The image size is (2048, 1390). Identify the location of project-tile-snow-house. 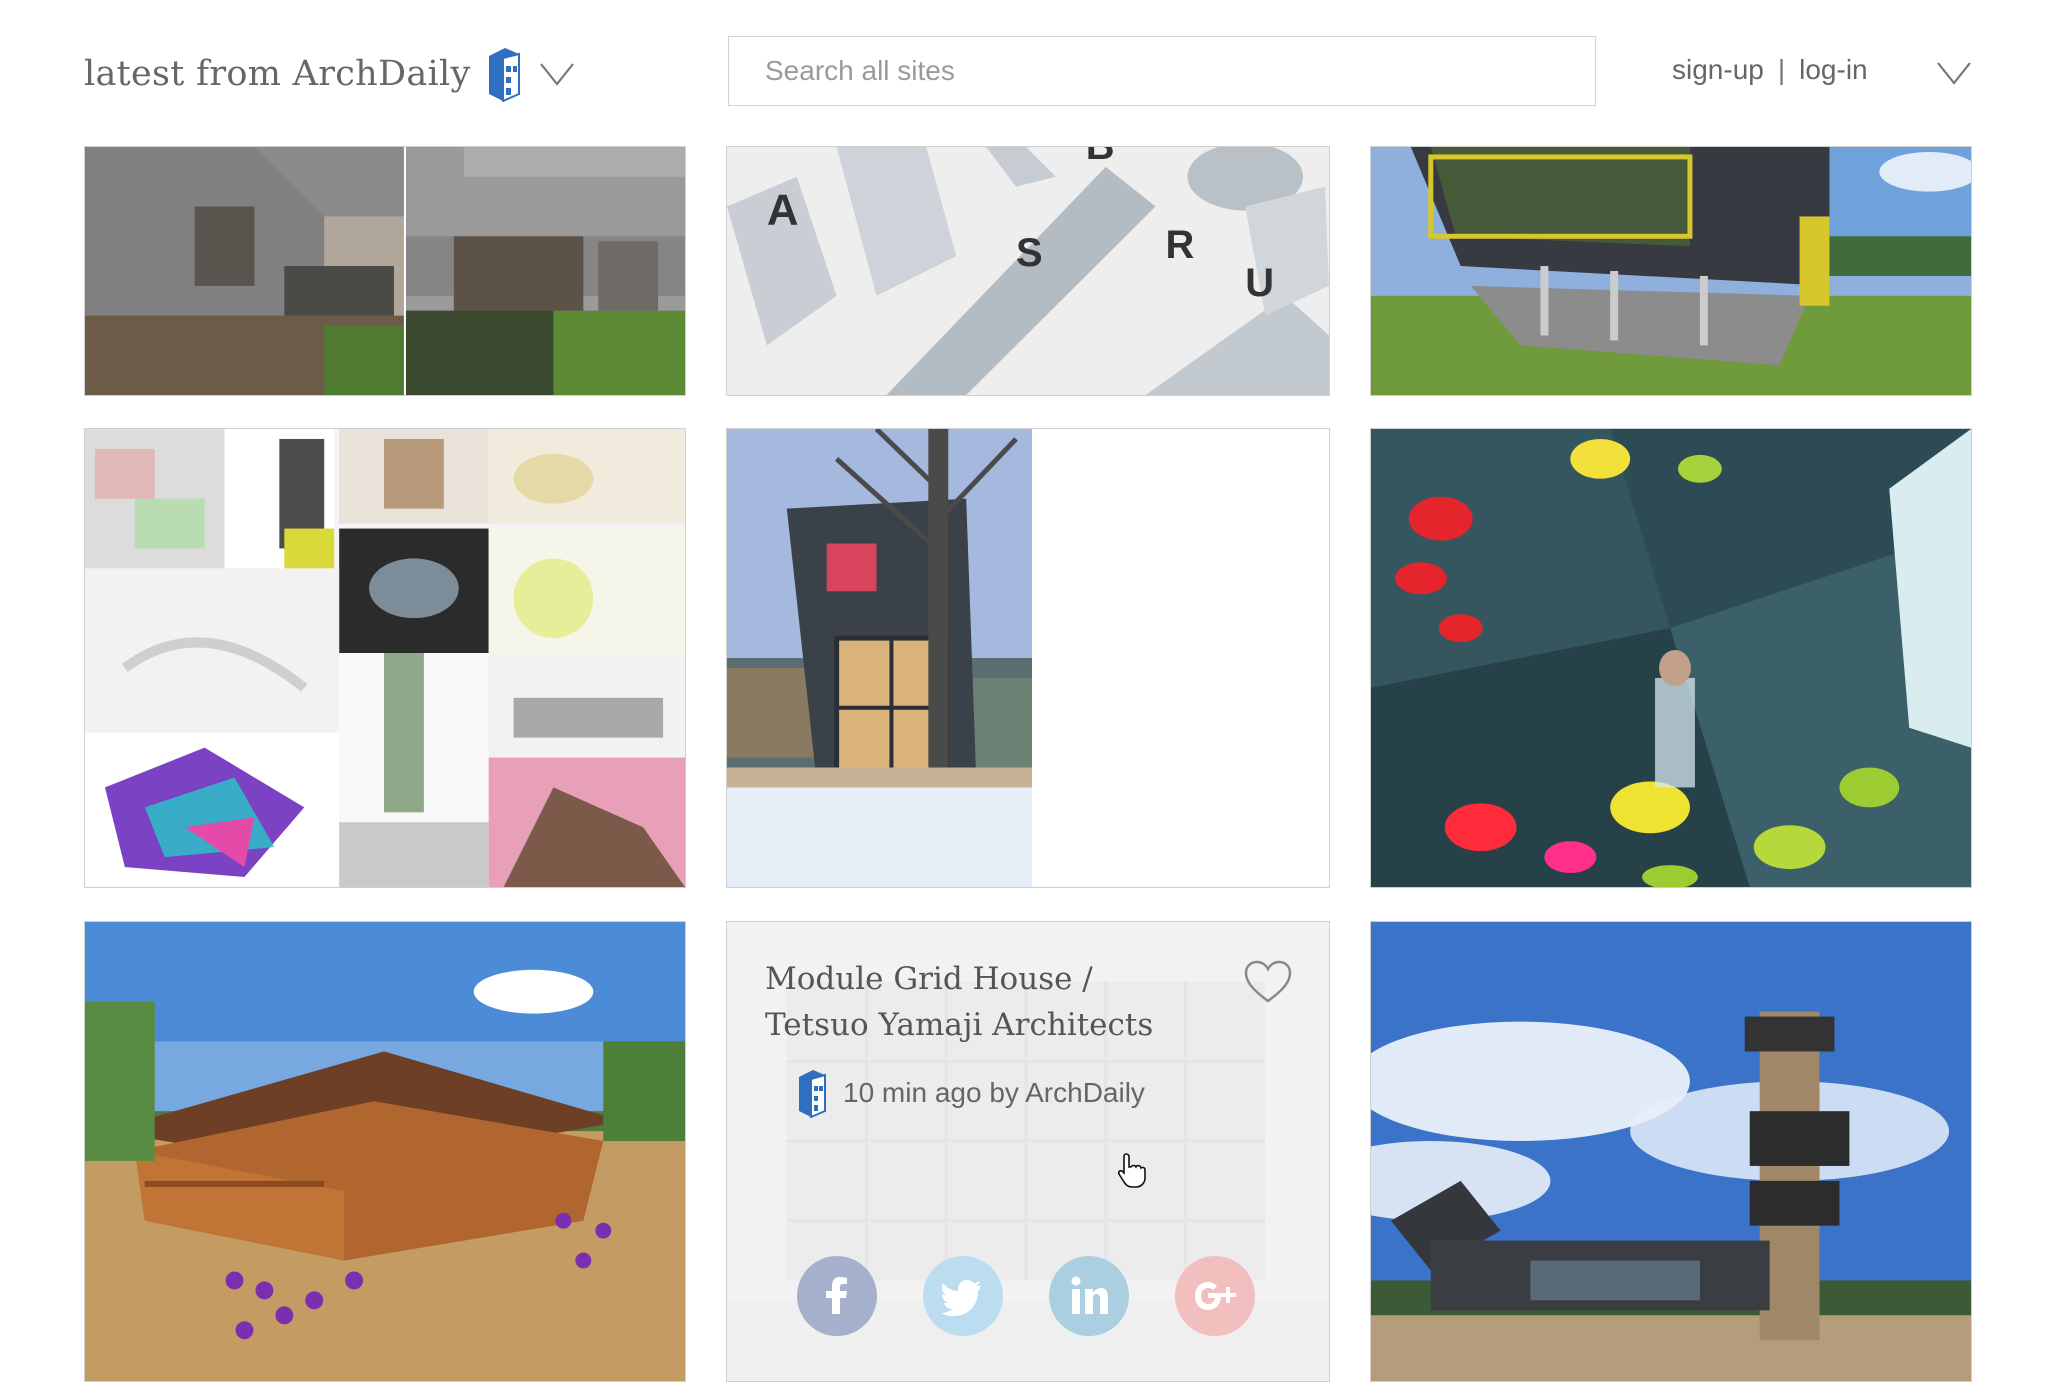
(1028, 658).